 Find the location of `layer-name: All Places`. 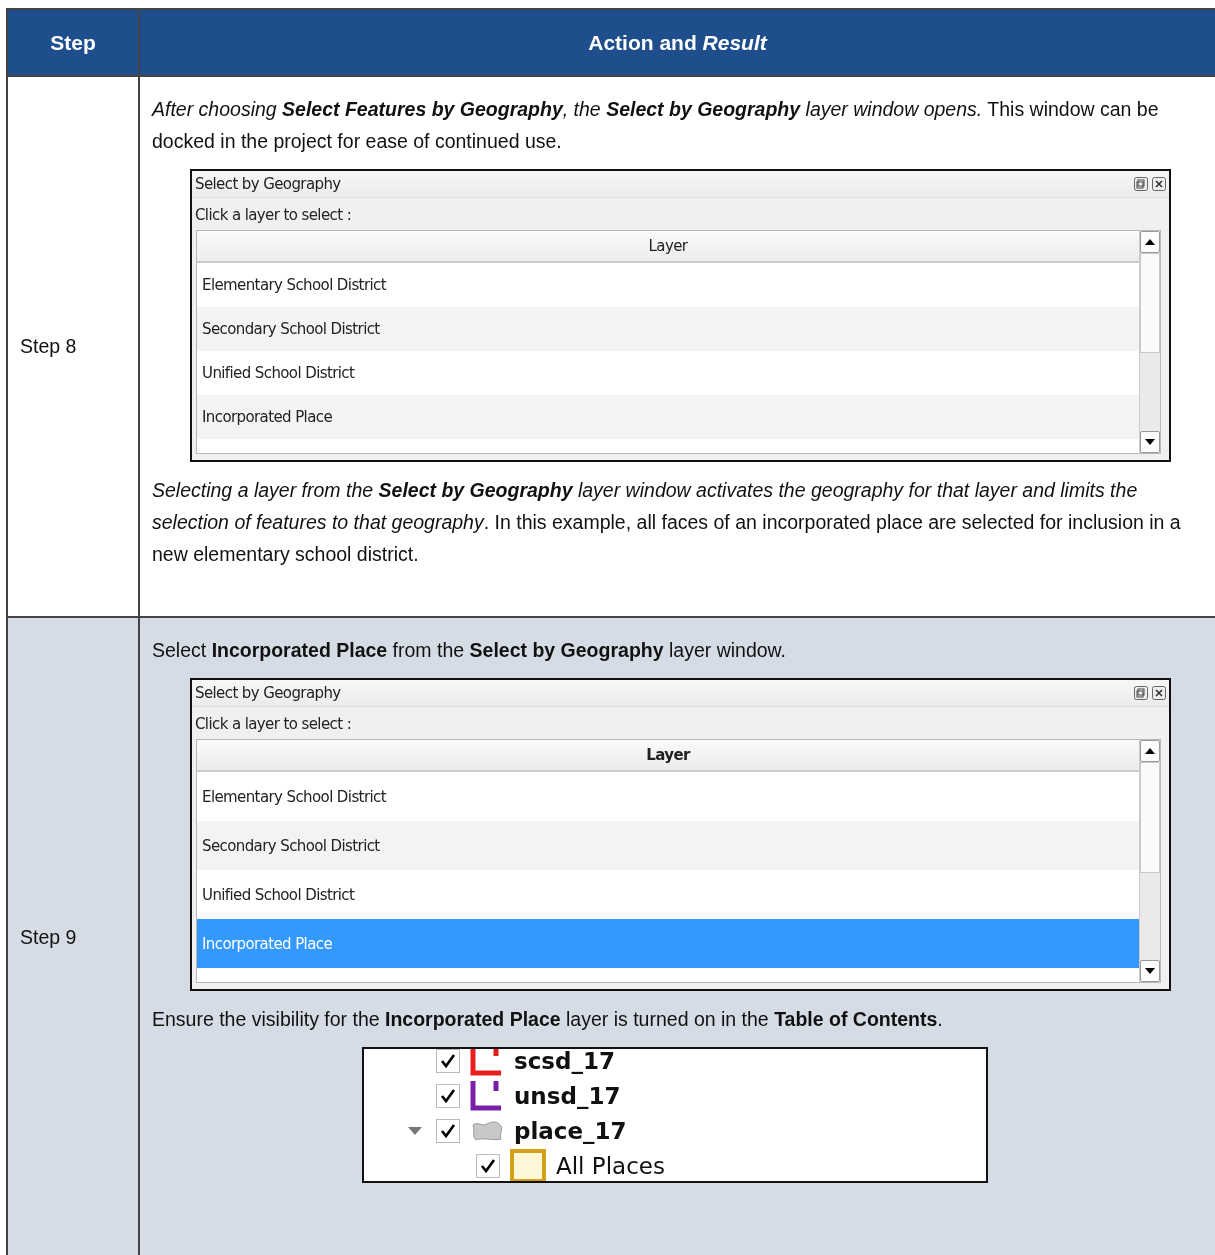

layer-name: All Places is located at coordinates (610, 1165).